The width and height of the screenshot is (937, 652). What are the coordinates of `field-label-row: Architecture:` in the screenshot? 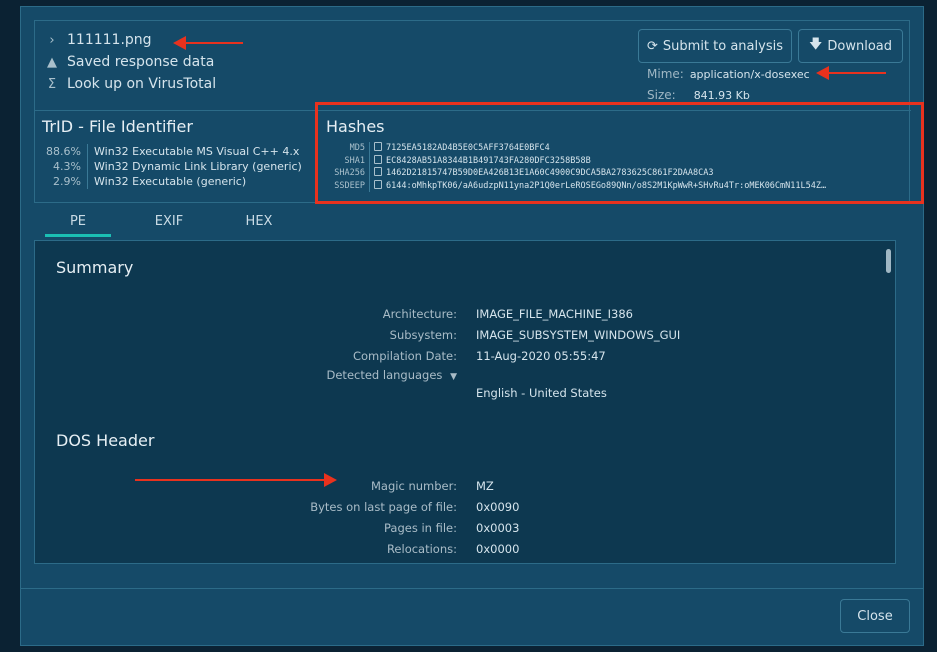 It's located at (246, 315).